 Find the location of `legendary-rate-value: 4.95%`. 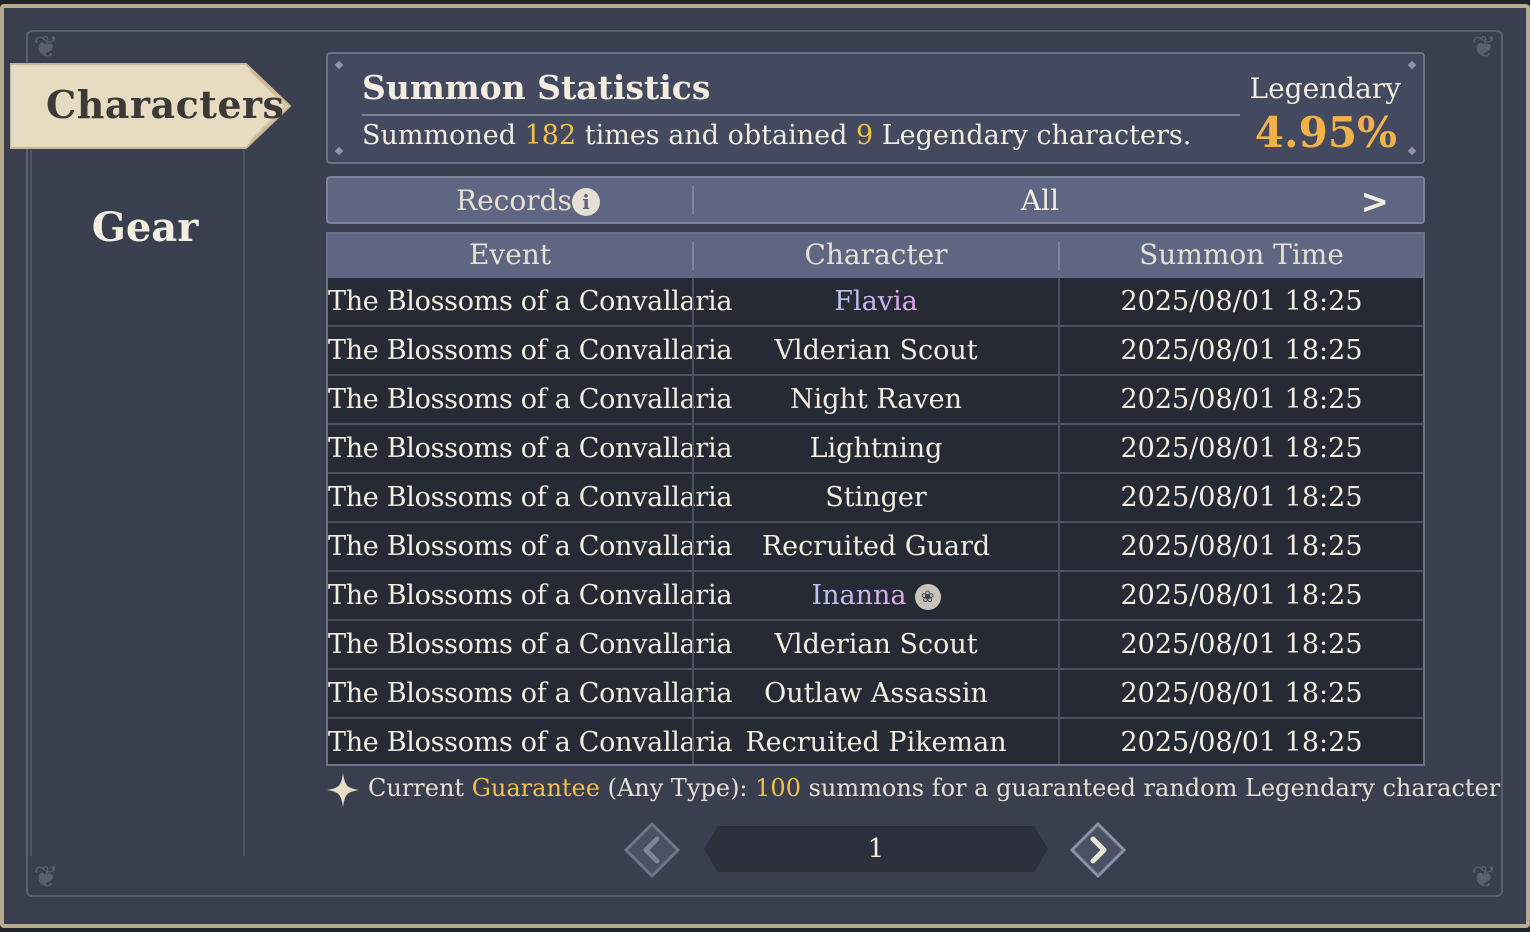

legendary-rate-value: 4.95% is located at coordinates (1325, 132).